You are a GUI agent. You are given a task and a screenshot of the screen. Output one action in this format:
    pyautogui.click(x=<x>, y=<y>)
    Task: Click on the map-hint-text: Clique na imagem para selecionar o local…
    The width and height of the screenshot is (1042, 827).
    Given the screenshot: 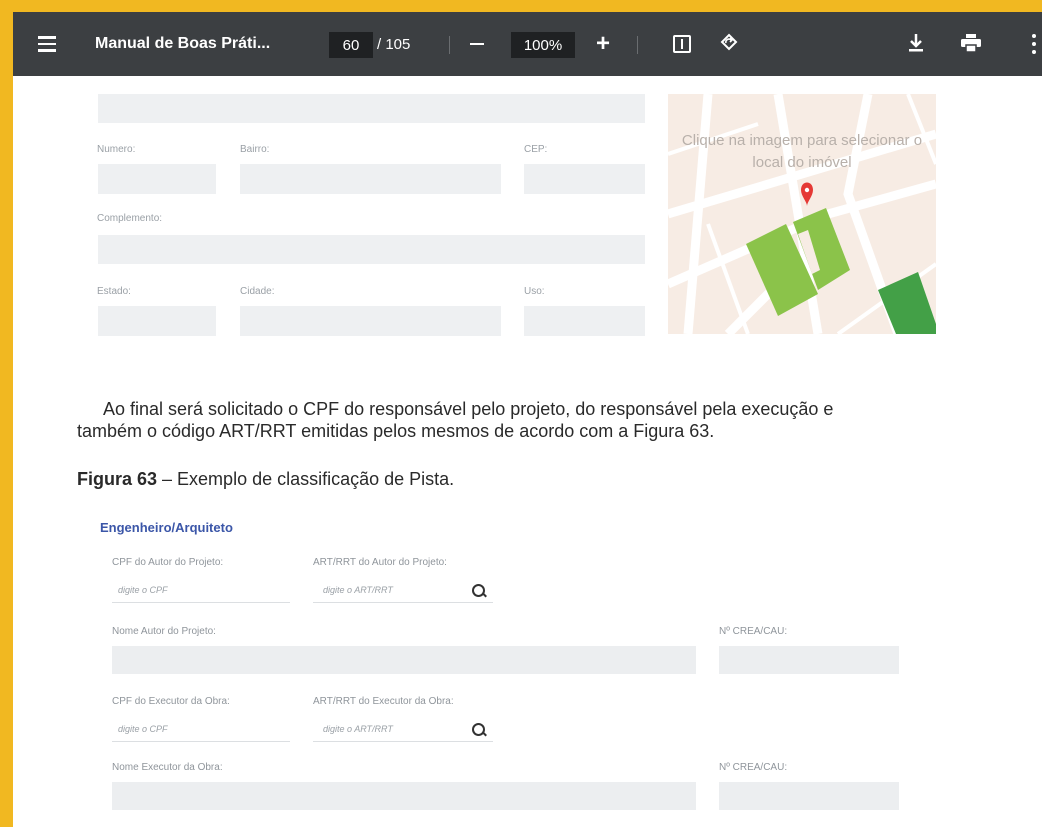 What is the action you would take?
    pyautogui.click(x=802, y=152)
    